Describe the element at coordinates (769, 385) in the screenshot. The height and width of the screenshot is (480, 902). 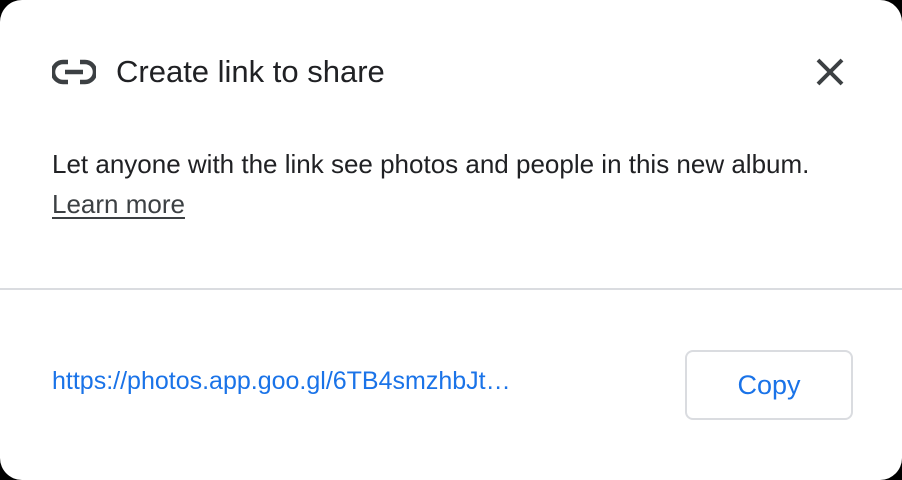
I see `copy-button: Copy` at that location.